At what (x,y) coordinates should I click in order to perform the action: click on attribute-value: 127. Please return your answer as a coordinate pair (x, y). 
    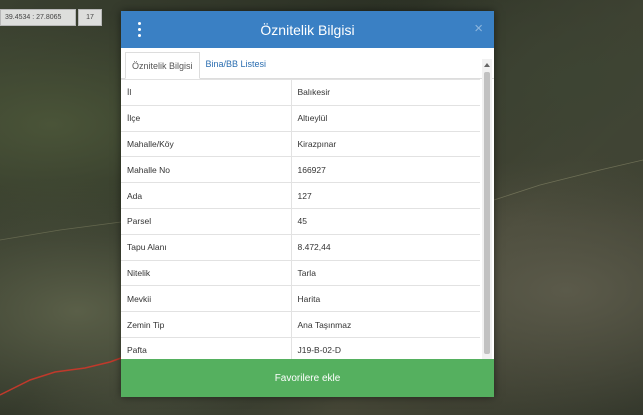
    Looking at the image, I should click on (385, 195).